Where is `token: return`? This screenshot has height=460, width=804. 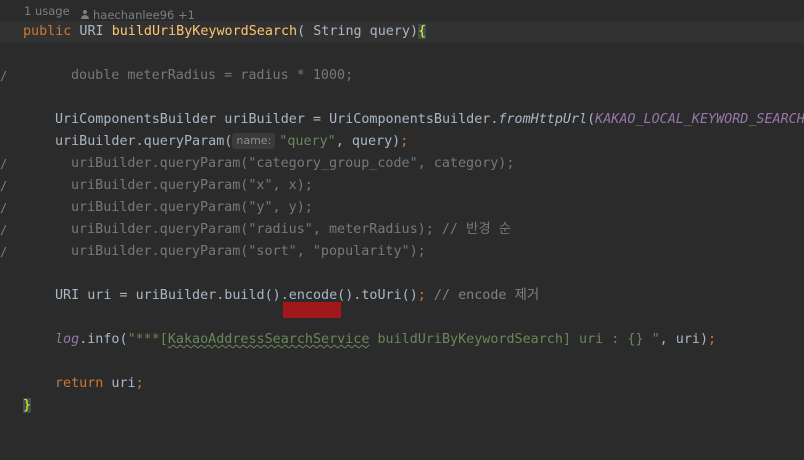
token: return is located at coordinates (79, 383).